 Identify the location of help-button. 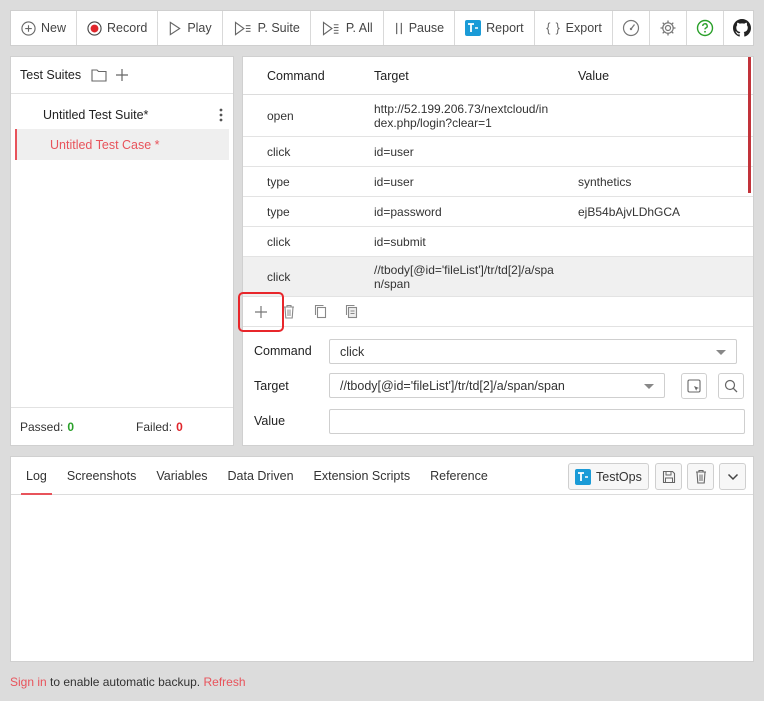
(705, 28).